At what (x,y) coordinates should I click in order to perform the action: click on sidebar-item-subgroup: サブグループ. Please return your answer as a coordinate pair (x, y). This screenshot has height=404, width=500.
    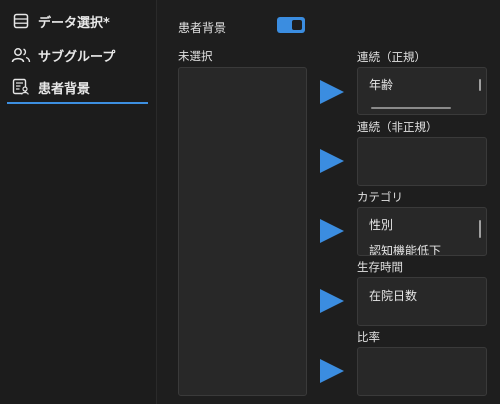
    Looking at the image, I should click on (77, 55).